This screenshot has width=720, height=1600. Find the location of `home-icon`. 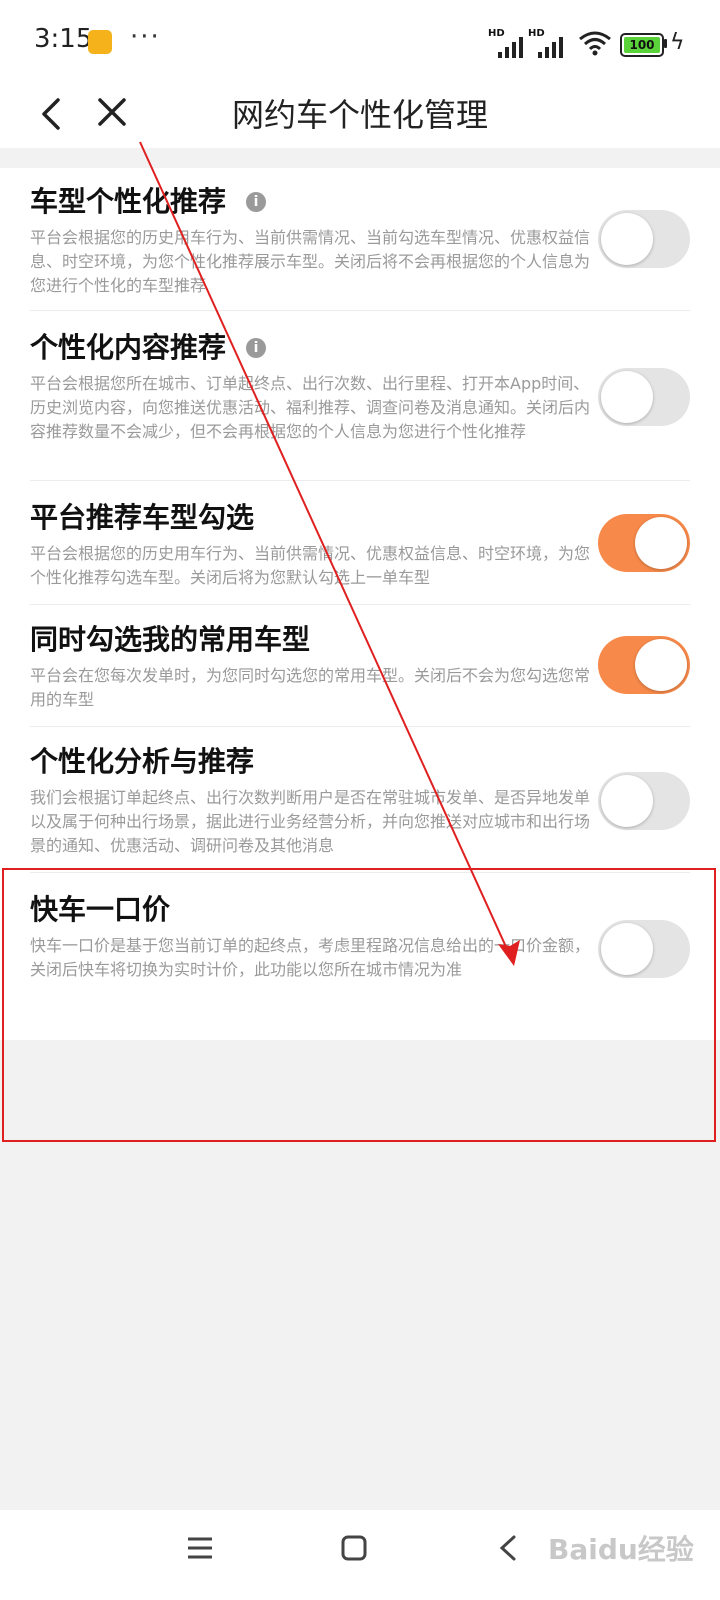

home-icon is located at coordinates (354, 1548).